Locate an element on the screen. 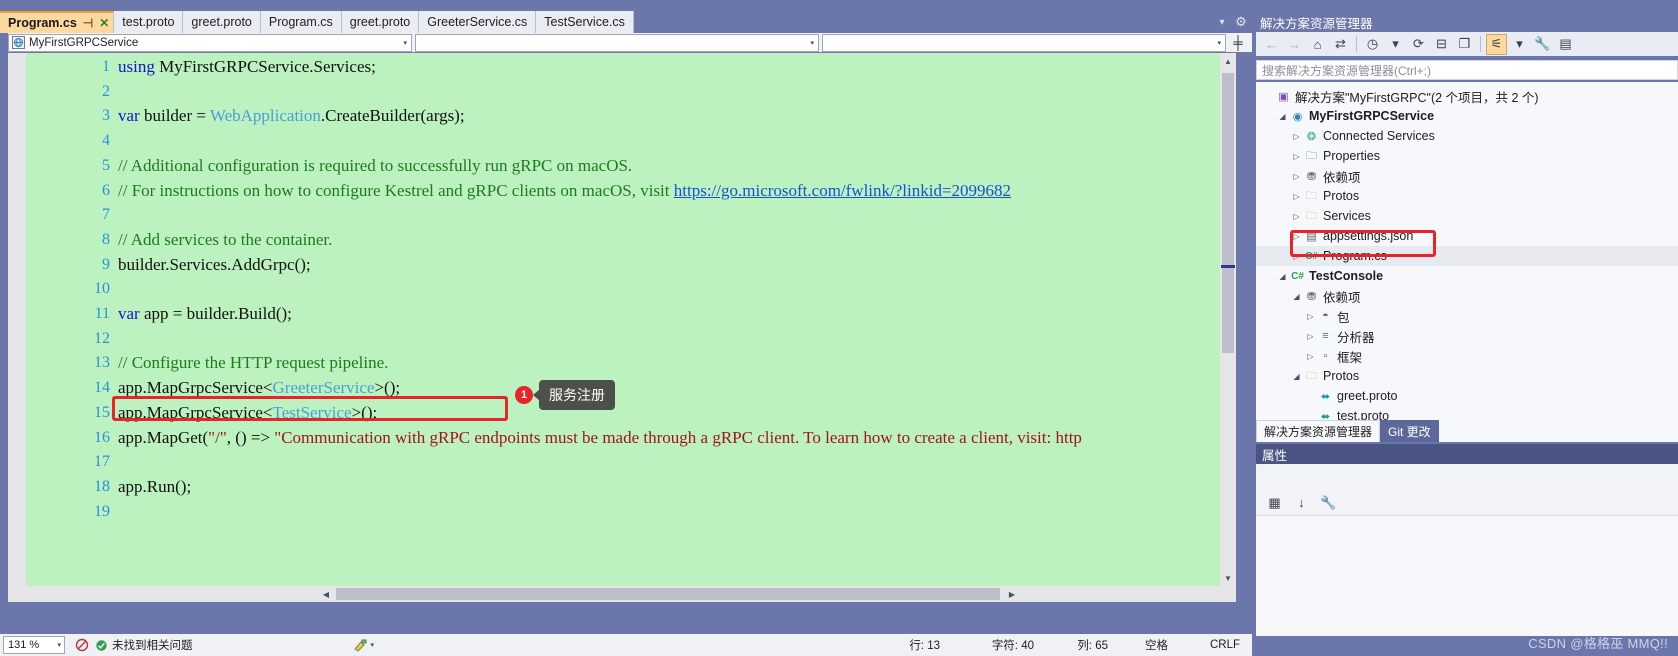  code-line: app.MapGrpcService<TestService>(); is located at coordinates (247, 413).